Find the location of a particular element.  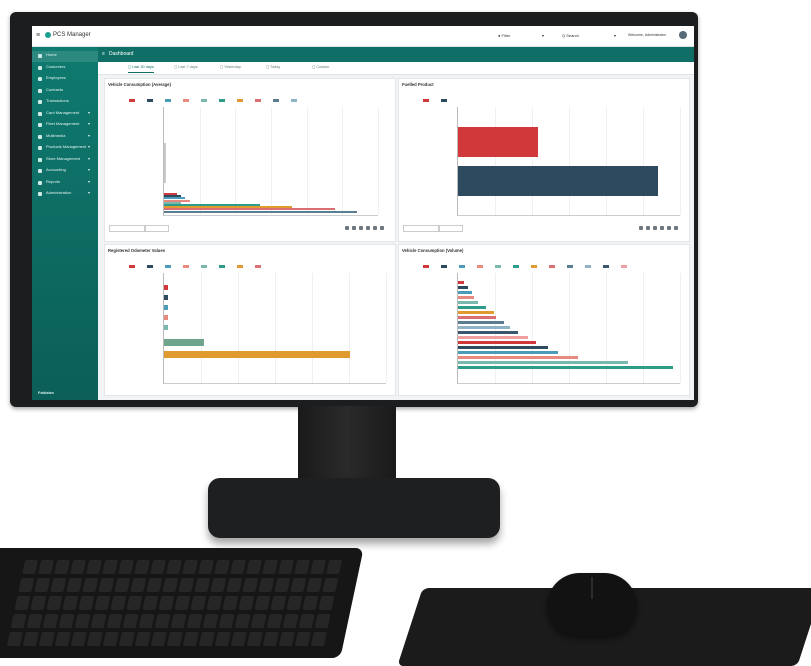

sidebar-item: Products Management ▾ is located at coordinates (65, 148).